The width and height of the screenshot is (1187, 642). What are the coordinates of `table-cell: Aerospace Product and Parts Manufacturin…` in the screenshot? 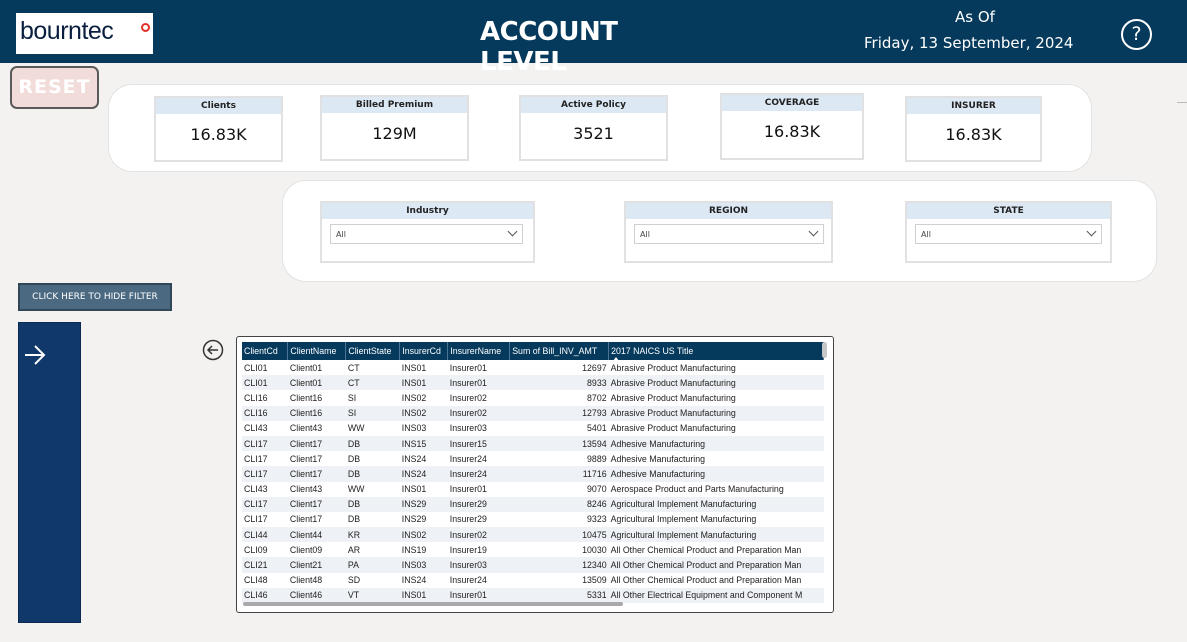 It's located at (716, 489).